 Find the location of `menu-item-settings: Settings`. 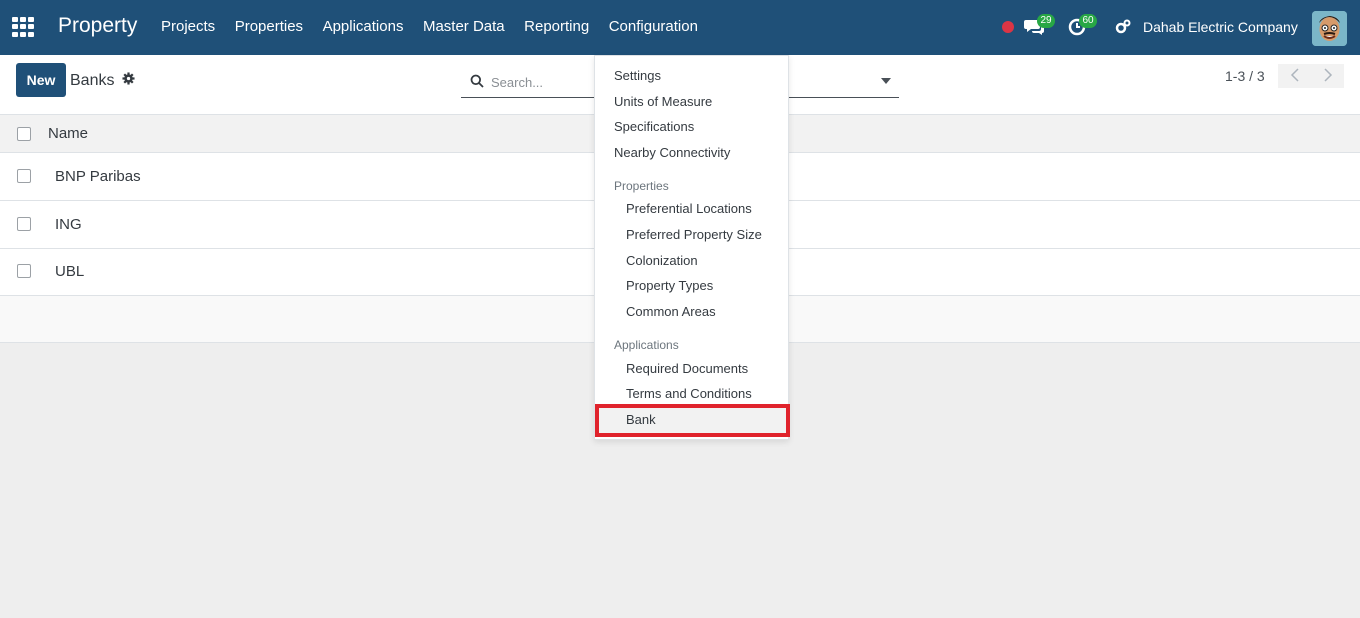

menu-item-settings: Settings is located at coordinates (637, 75).